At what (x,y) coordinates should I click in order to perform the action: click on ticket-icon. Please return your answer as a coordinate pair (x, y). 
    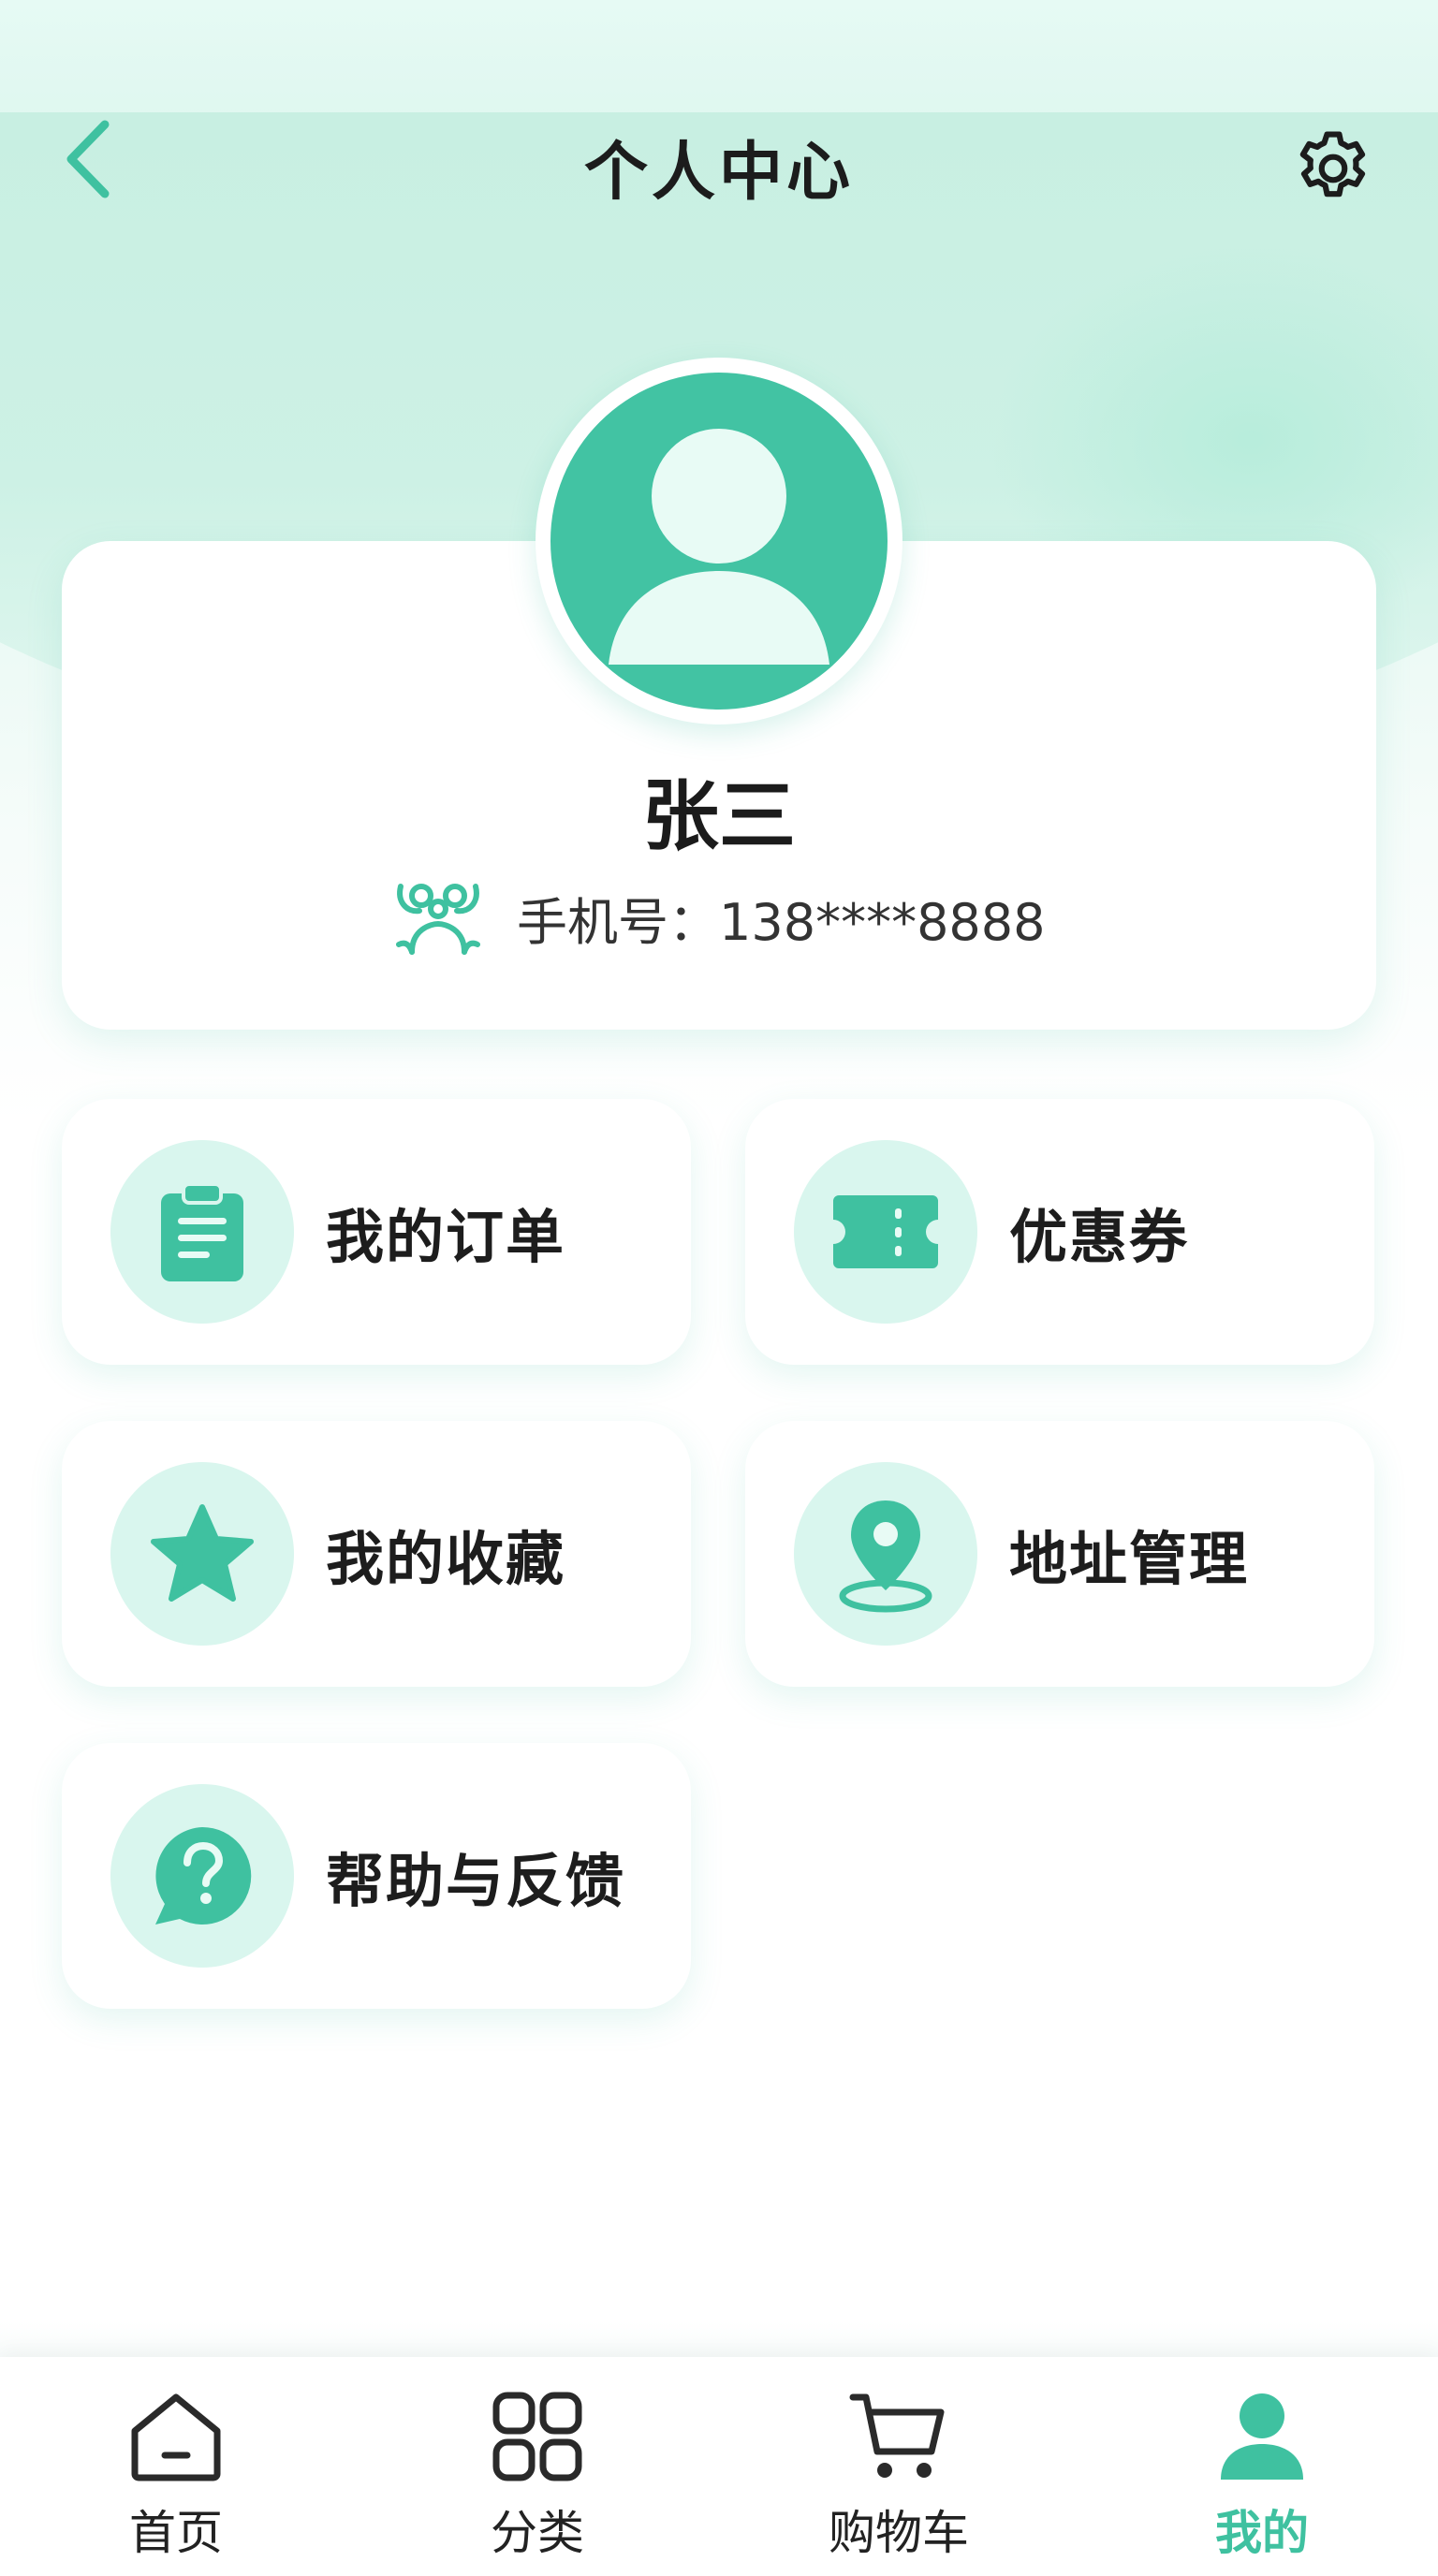
    Looking at the image, I should click on (885, 1231).